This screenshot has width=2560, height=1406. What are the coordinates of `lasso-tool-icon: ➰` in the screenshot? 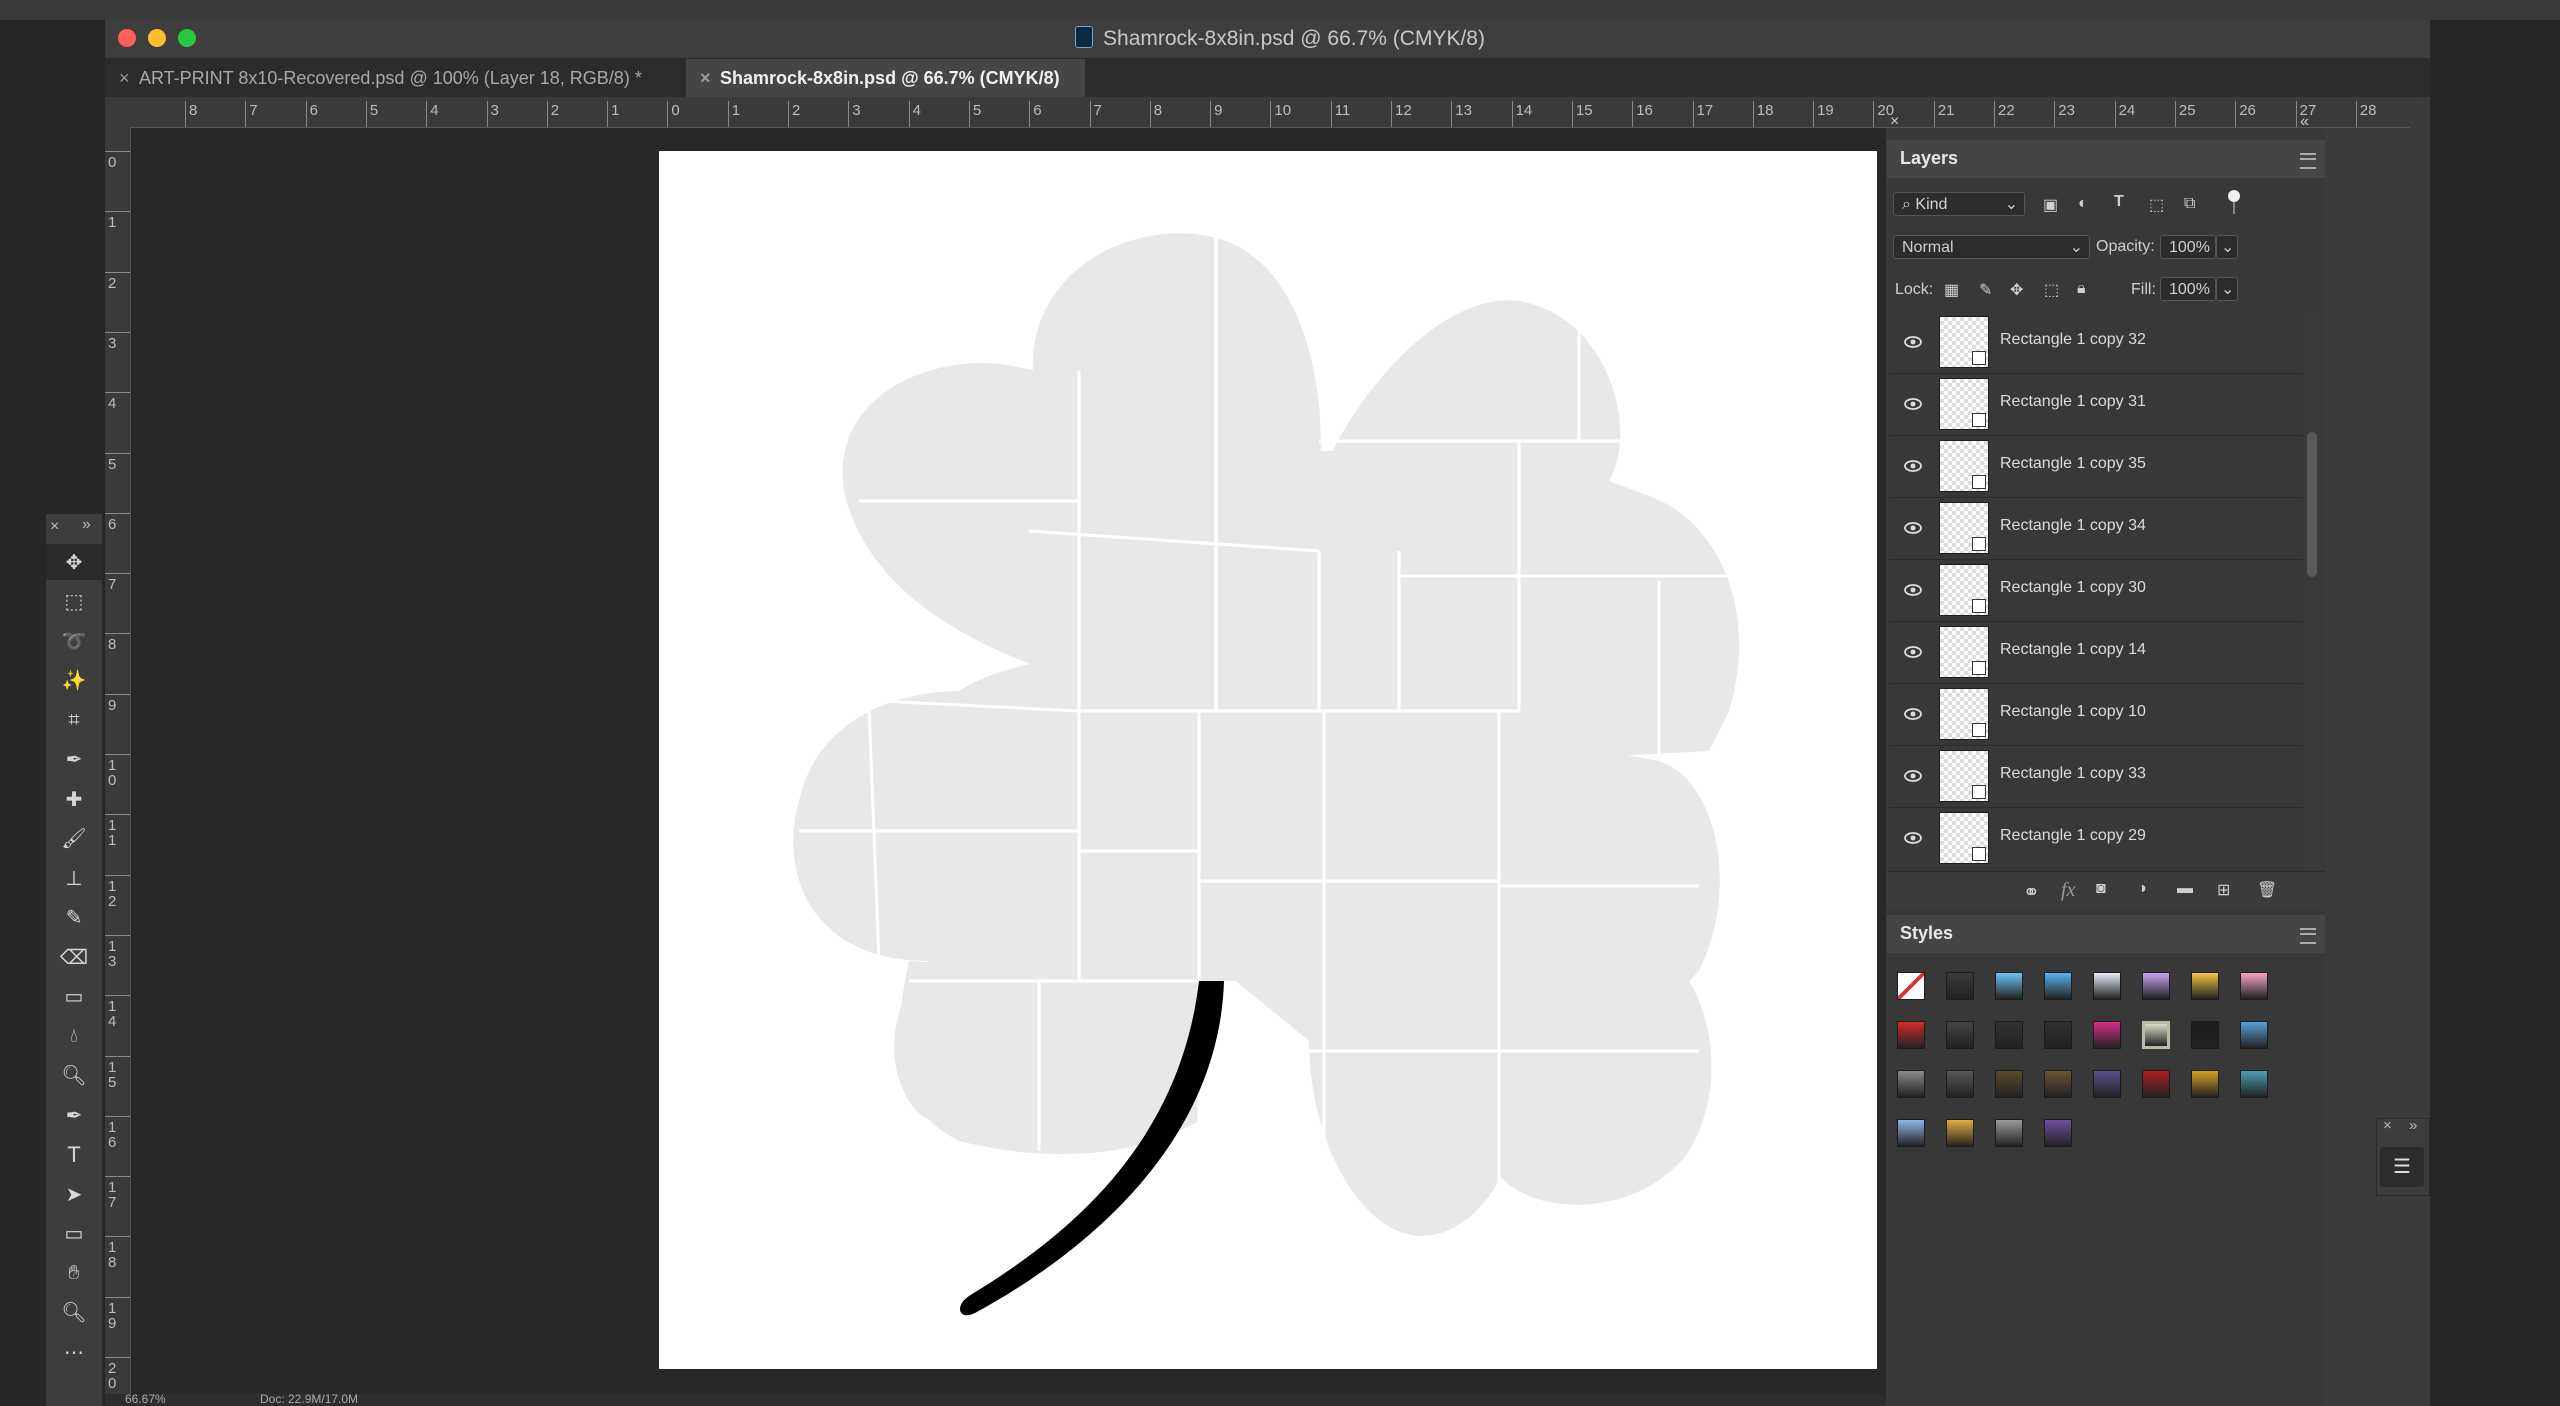 It's located at (74, 641).